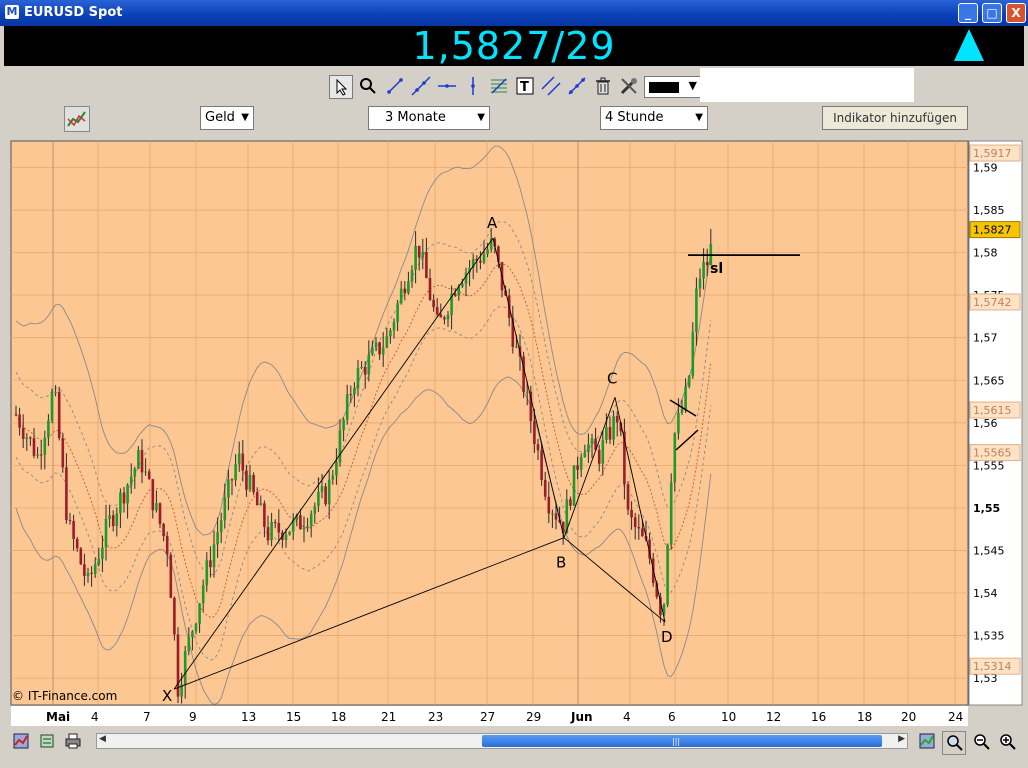  I want to click on x-tick-label: 4, so click(627, 717).